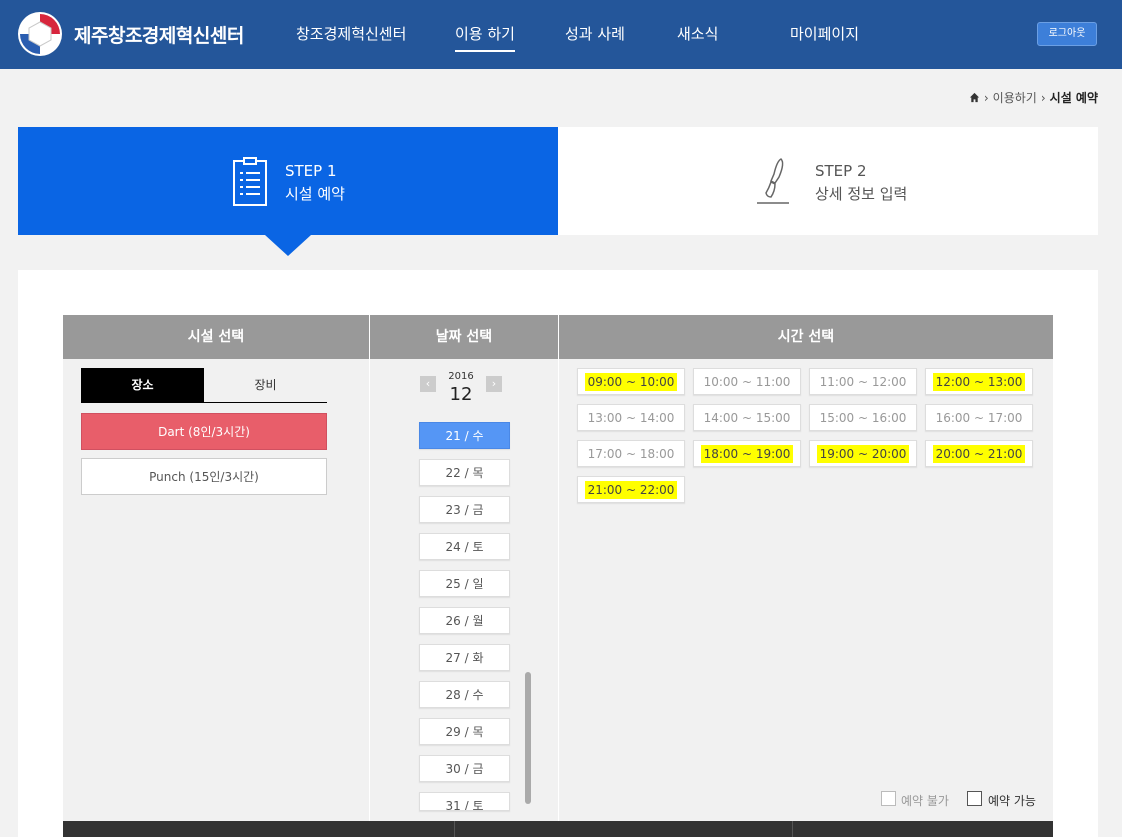 The image size is (1122, 837). I want to click on facility-item-punch: Punch (15인/3시간), so click(204, 476).